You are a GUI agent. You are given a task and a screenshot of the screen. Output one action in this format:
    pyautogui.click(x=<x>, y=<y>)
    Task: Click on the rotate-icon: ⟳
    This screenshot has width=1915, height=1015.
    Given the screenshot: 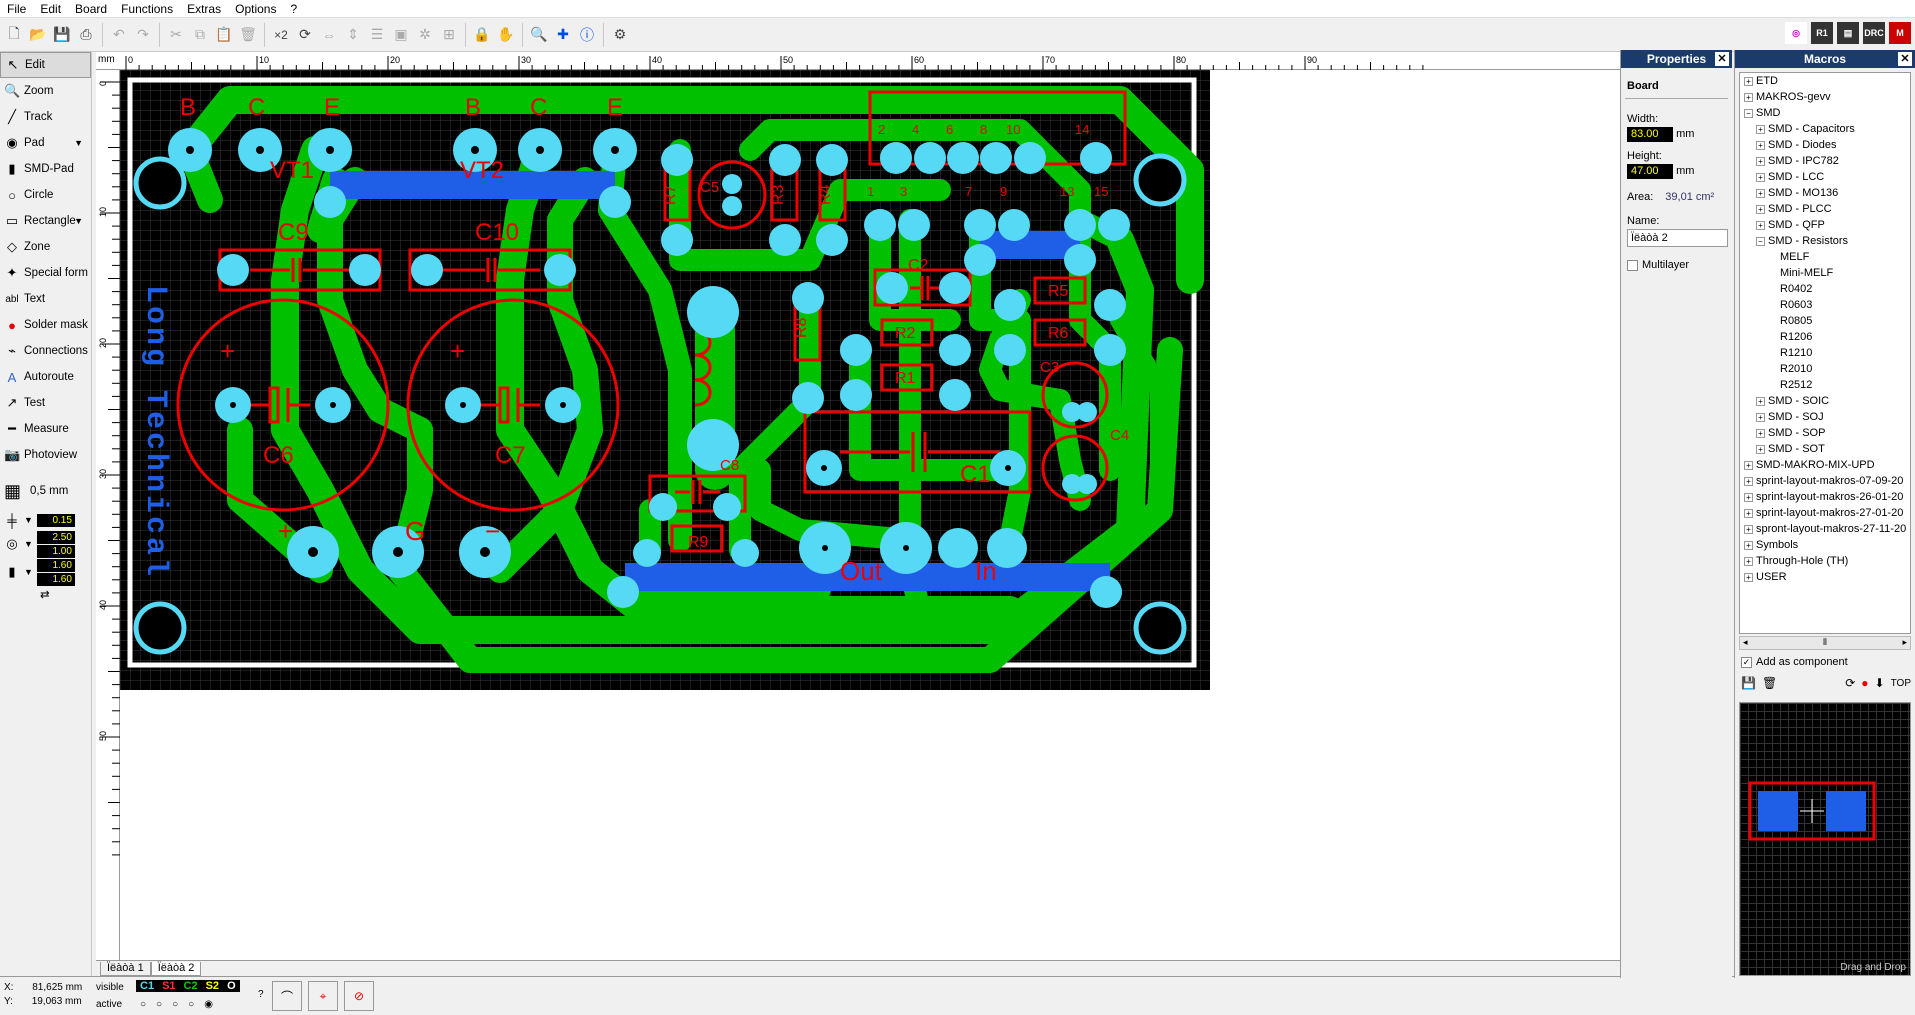 What is the action you would take?
    pyautogui.click(x=1850, y=683)
    